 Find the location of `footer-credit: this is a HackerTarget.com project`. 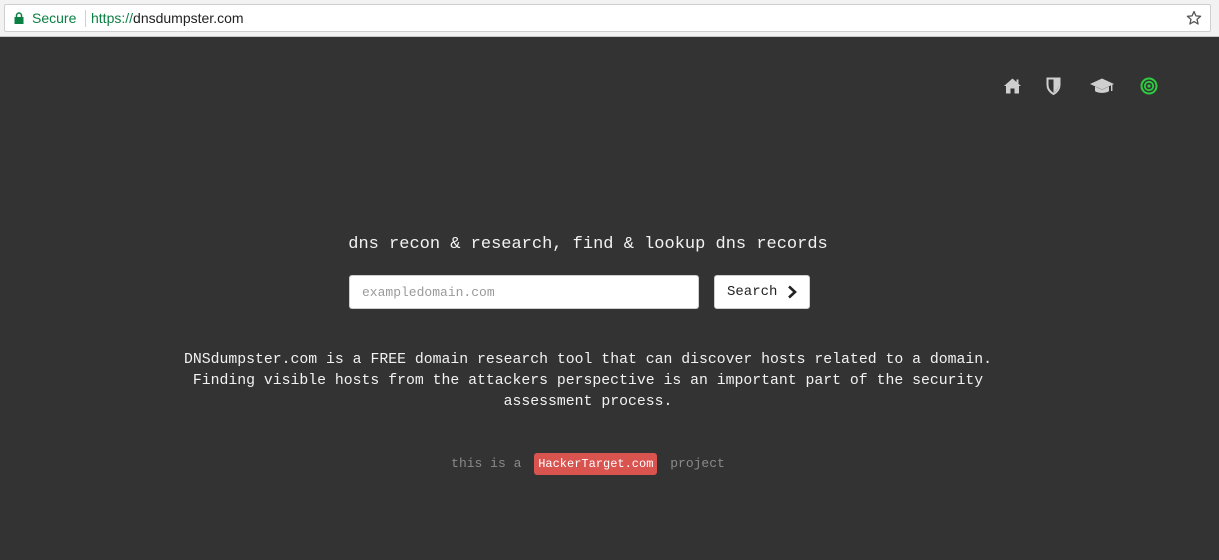

footer-credit: this is a HackerTarget.com project is located at coordinates (588, 464).